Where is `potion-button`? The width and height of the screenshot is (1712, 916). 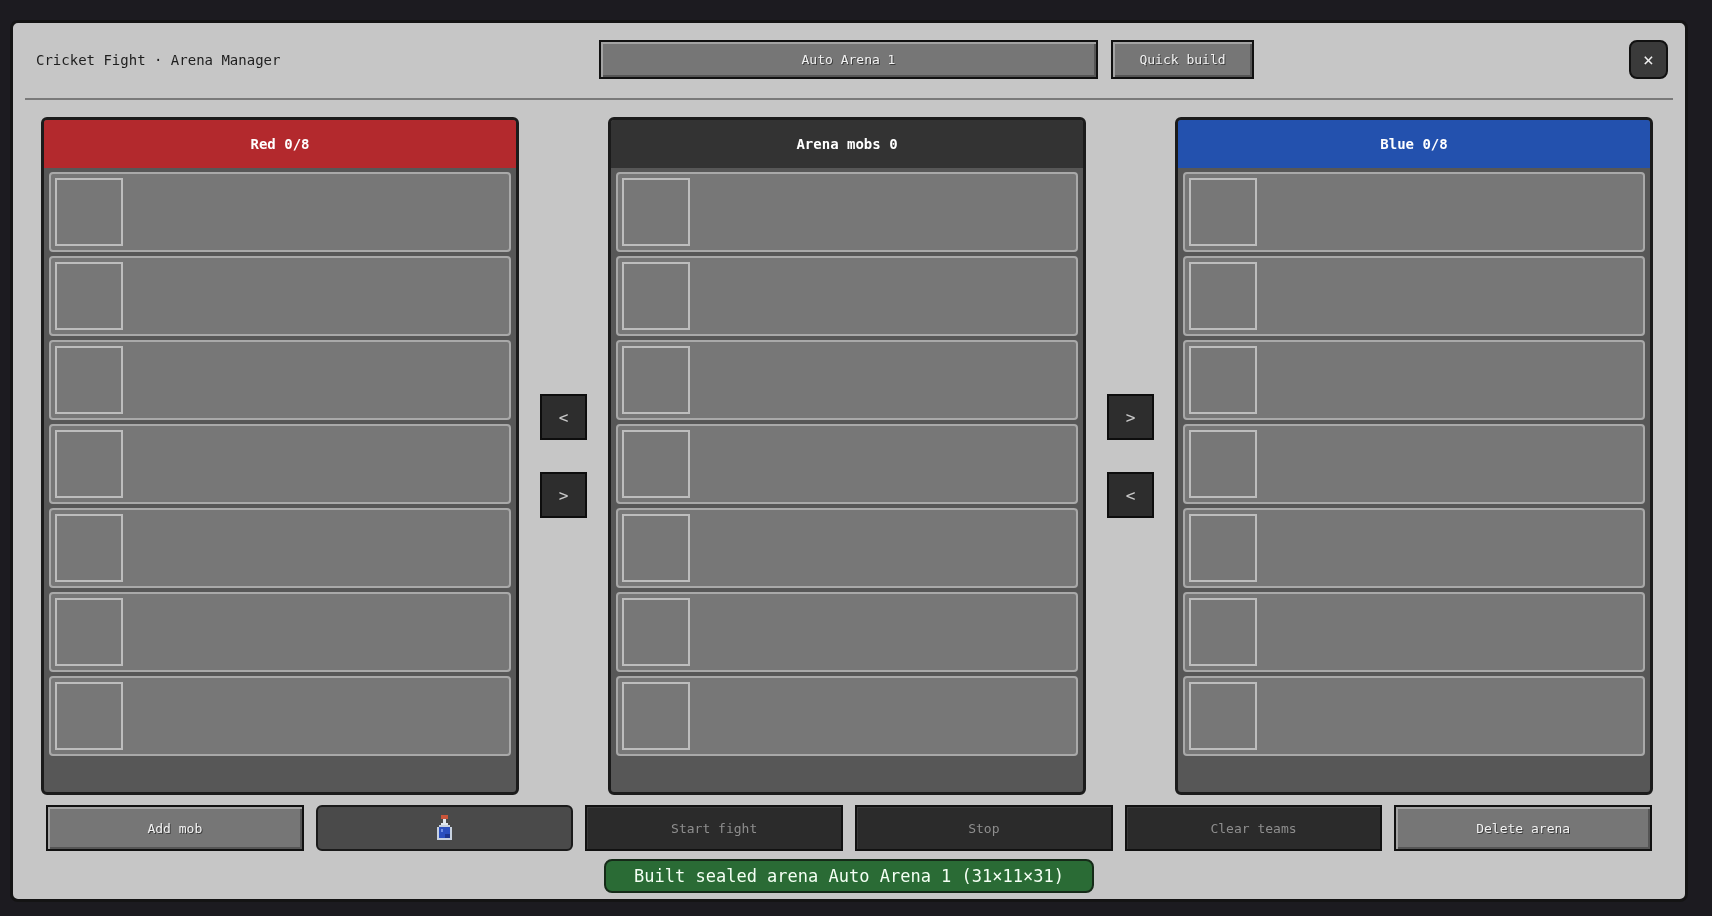 potion-button is located at coordinates (444, 828).